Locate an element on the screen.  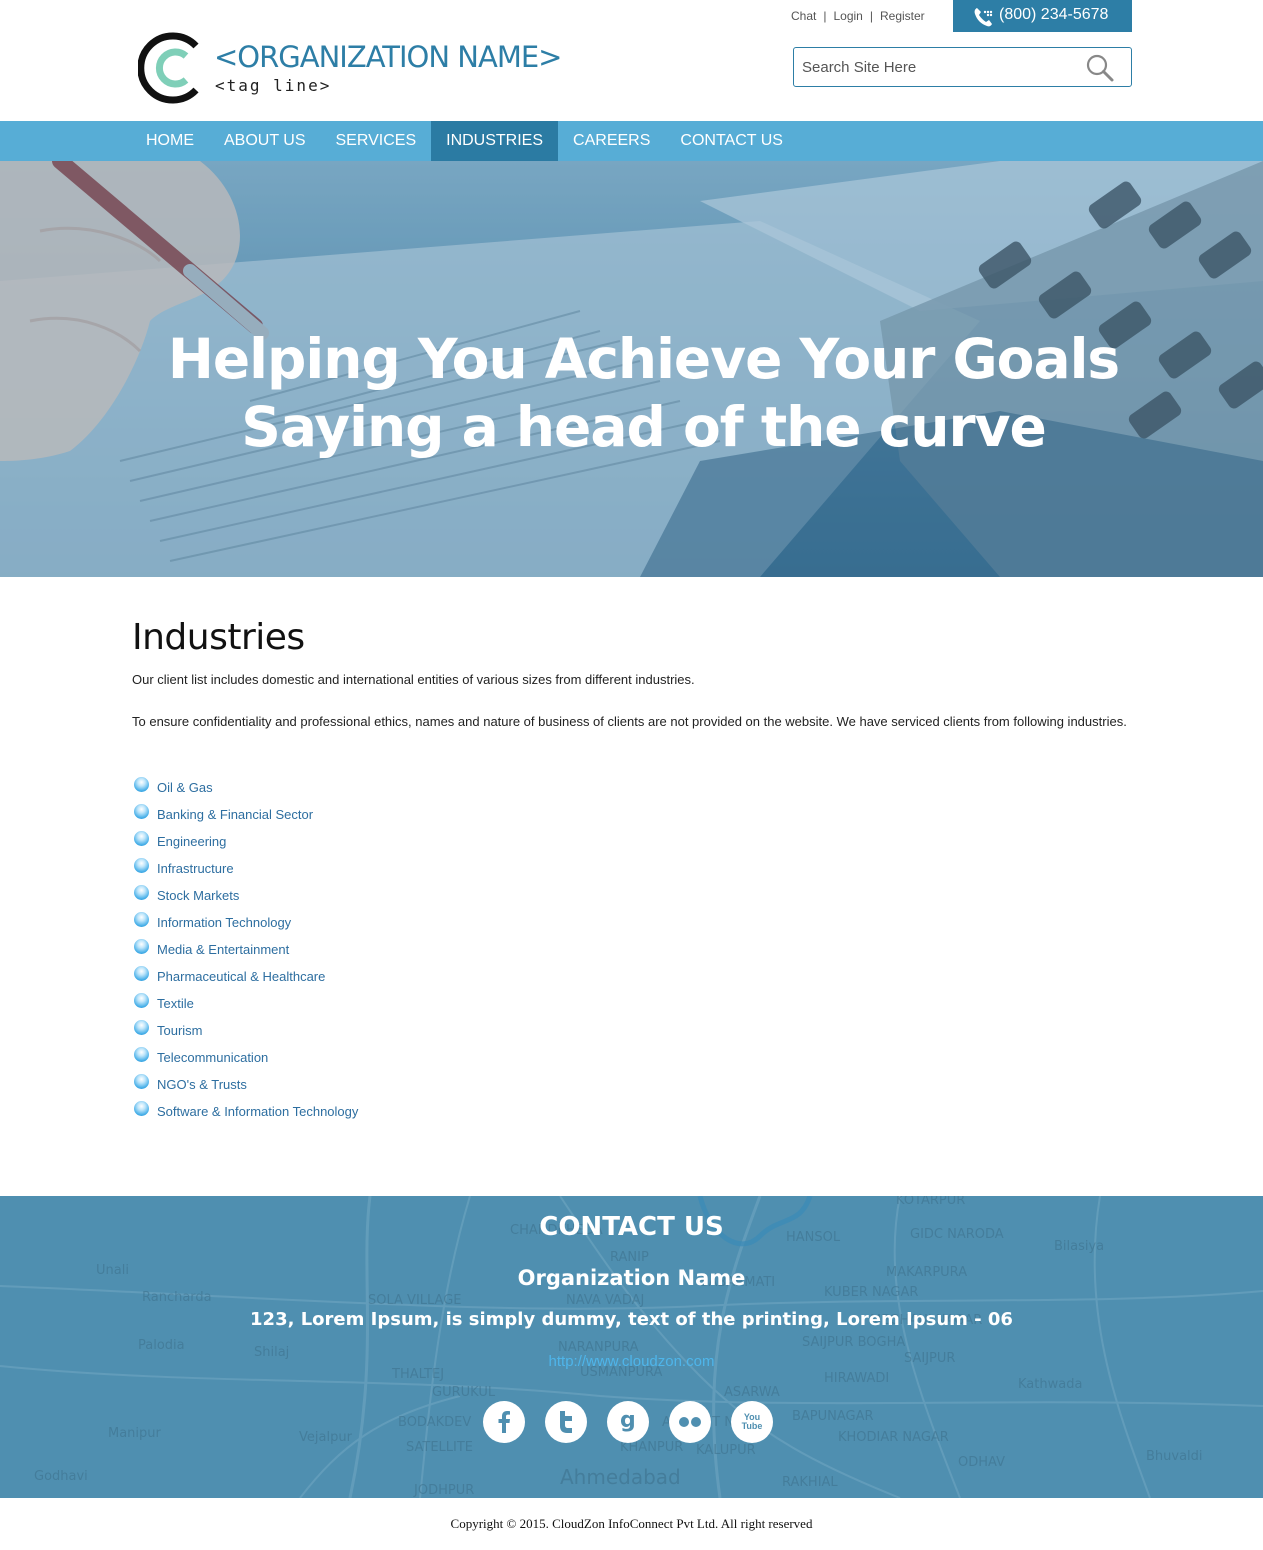
search-icon is located at coordinates (1100, 68).